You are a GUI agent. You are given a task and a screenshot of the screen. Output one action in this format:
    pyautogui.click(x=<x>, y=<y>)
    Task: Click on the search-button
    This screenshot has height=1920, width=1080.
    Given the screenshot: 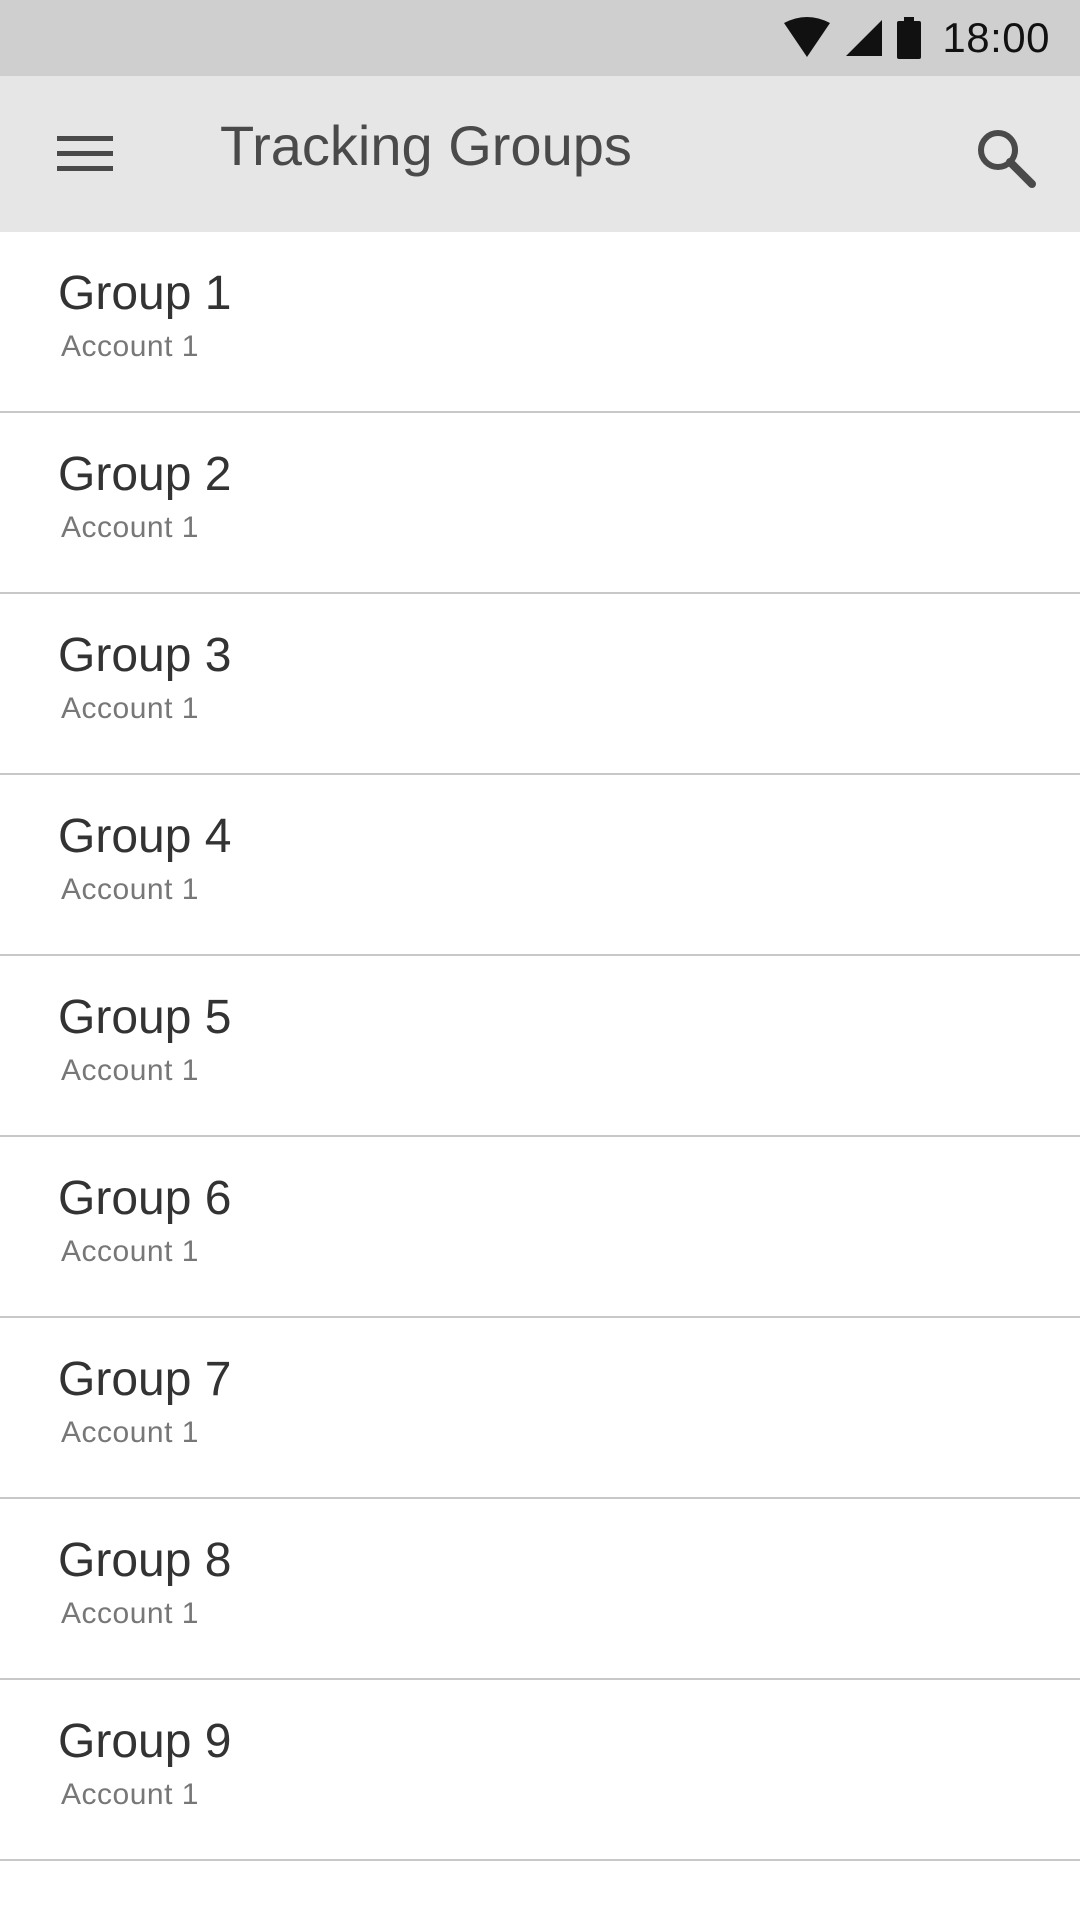 What is the action you would take?
    pyautogui.click(x=1005, y=157)
    